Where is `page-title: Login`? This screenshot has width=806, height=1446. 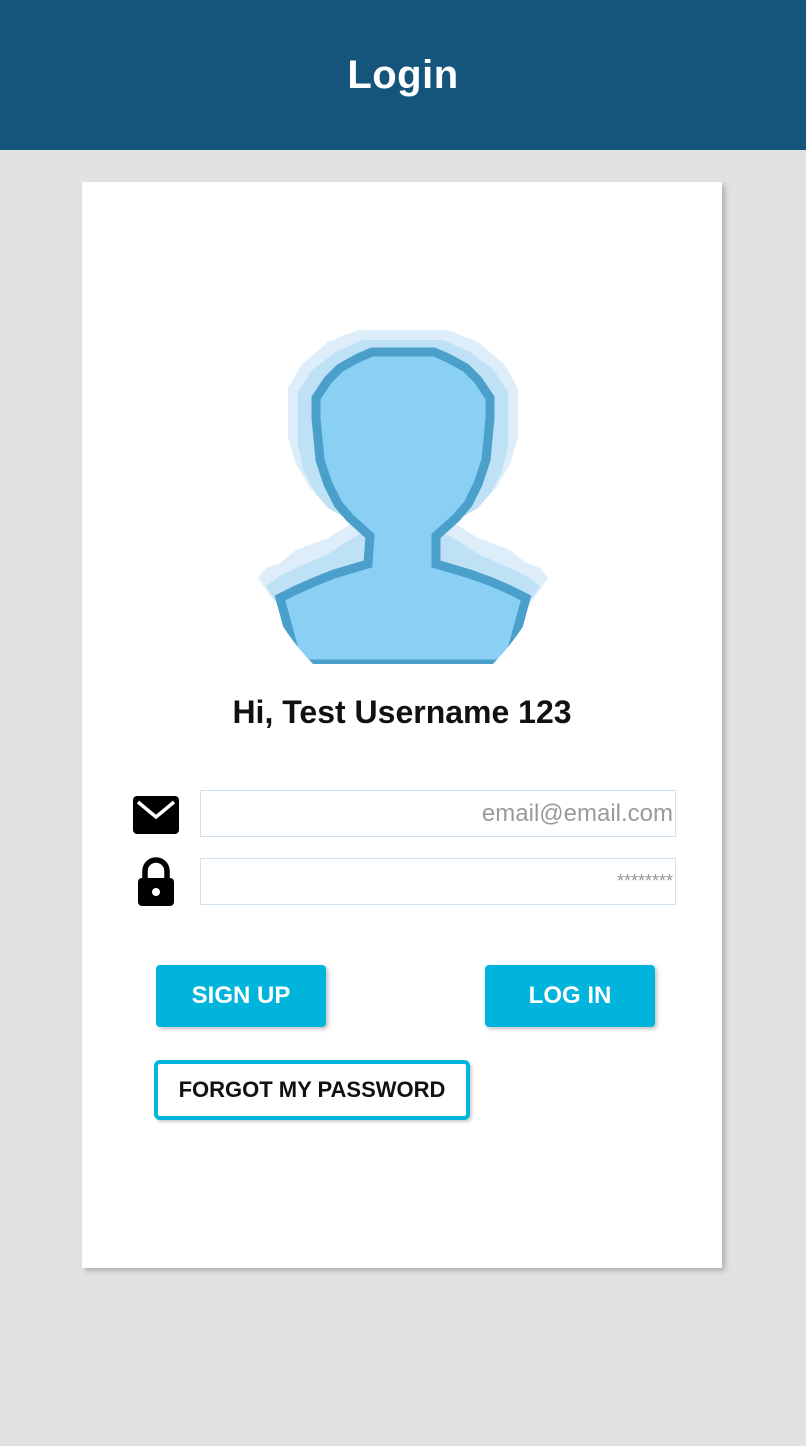
page-title: Login is located at coordinates (403, 74).